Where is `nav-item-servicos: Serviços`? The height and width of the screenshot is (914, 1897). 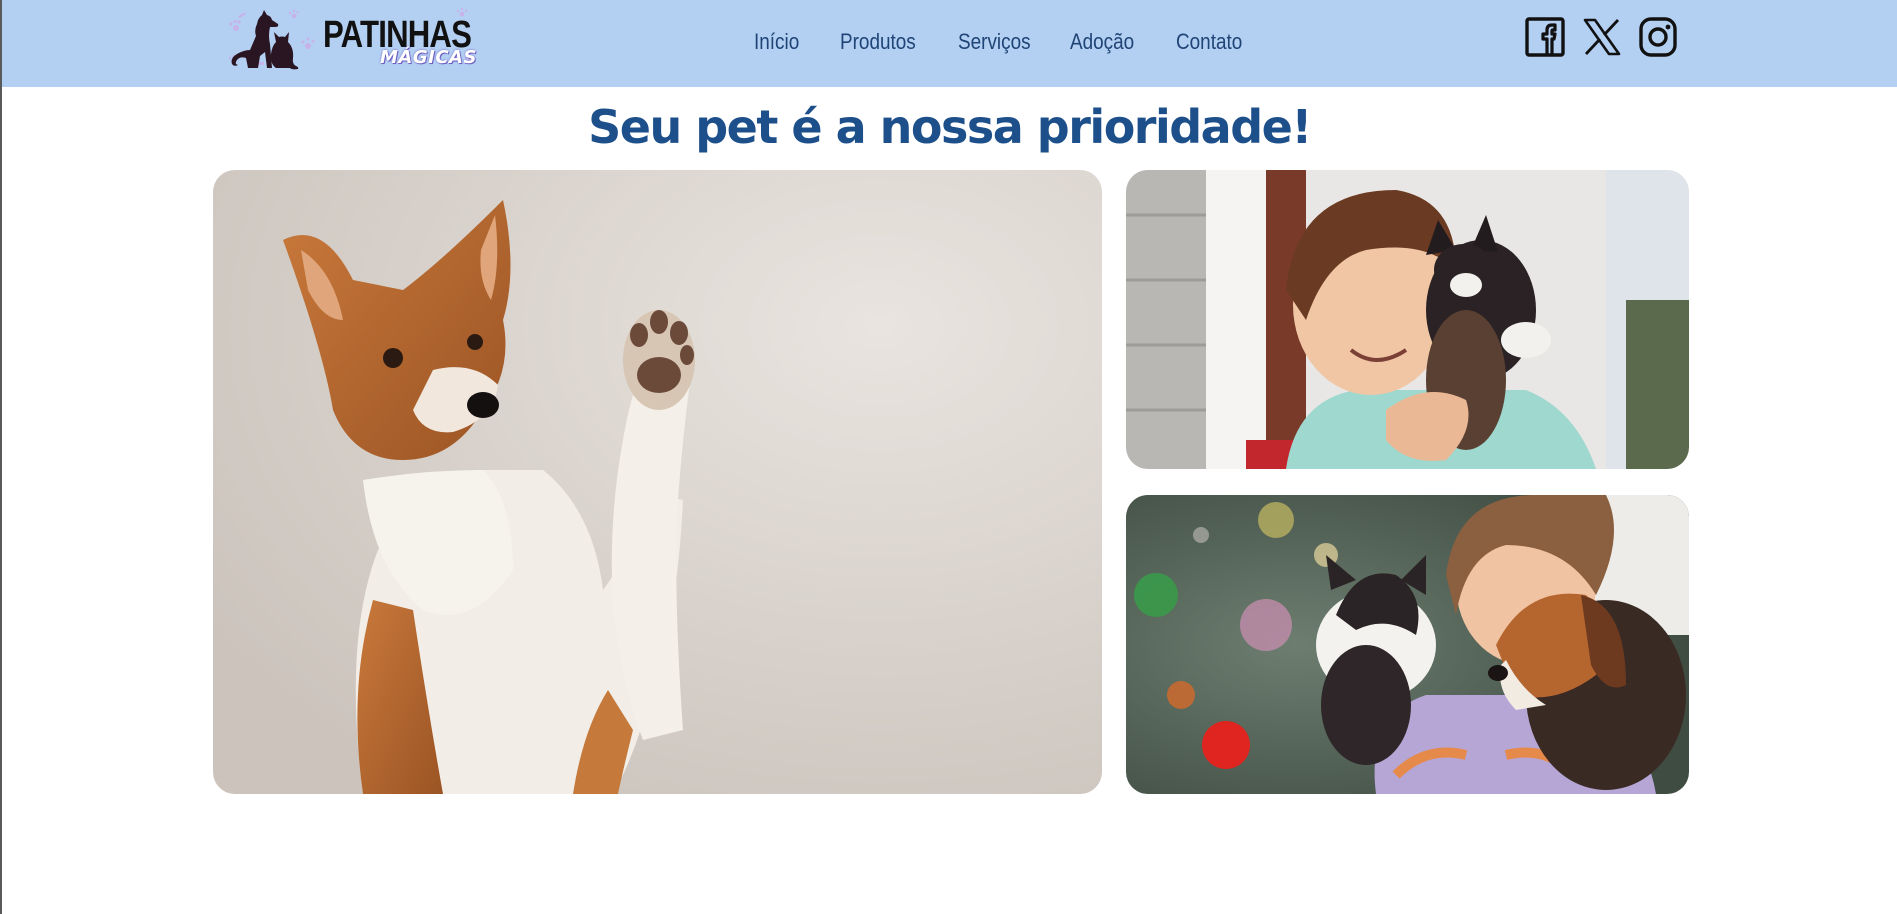 nav-item-servicos: Serviços is located at coordinates (1006, 42).